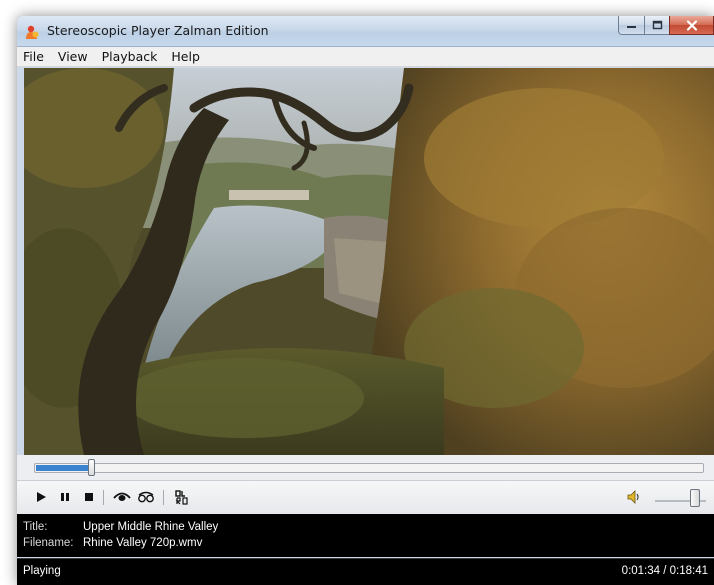  I want to click on glasses-icon, so click(146, 497).